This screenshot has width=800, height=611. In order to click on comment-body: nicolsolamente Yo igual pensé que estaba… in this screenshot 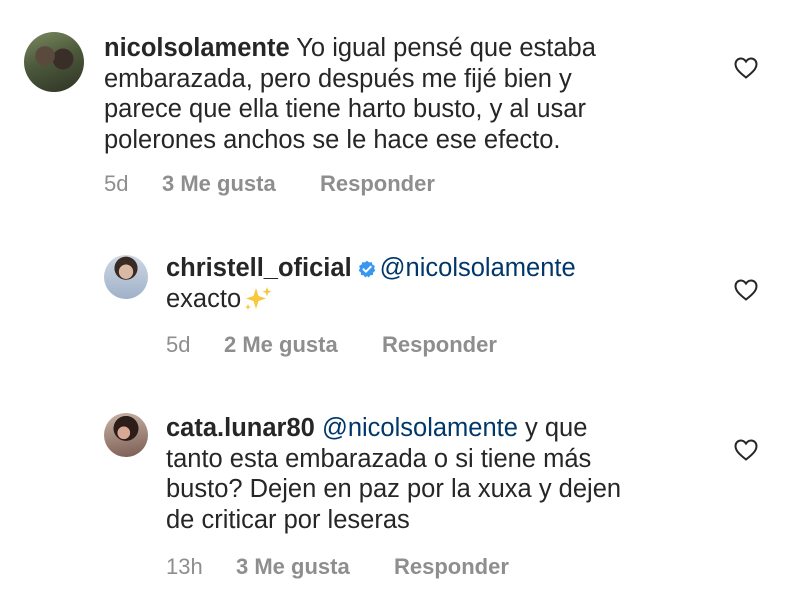, I will do `click(350, 94)`.